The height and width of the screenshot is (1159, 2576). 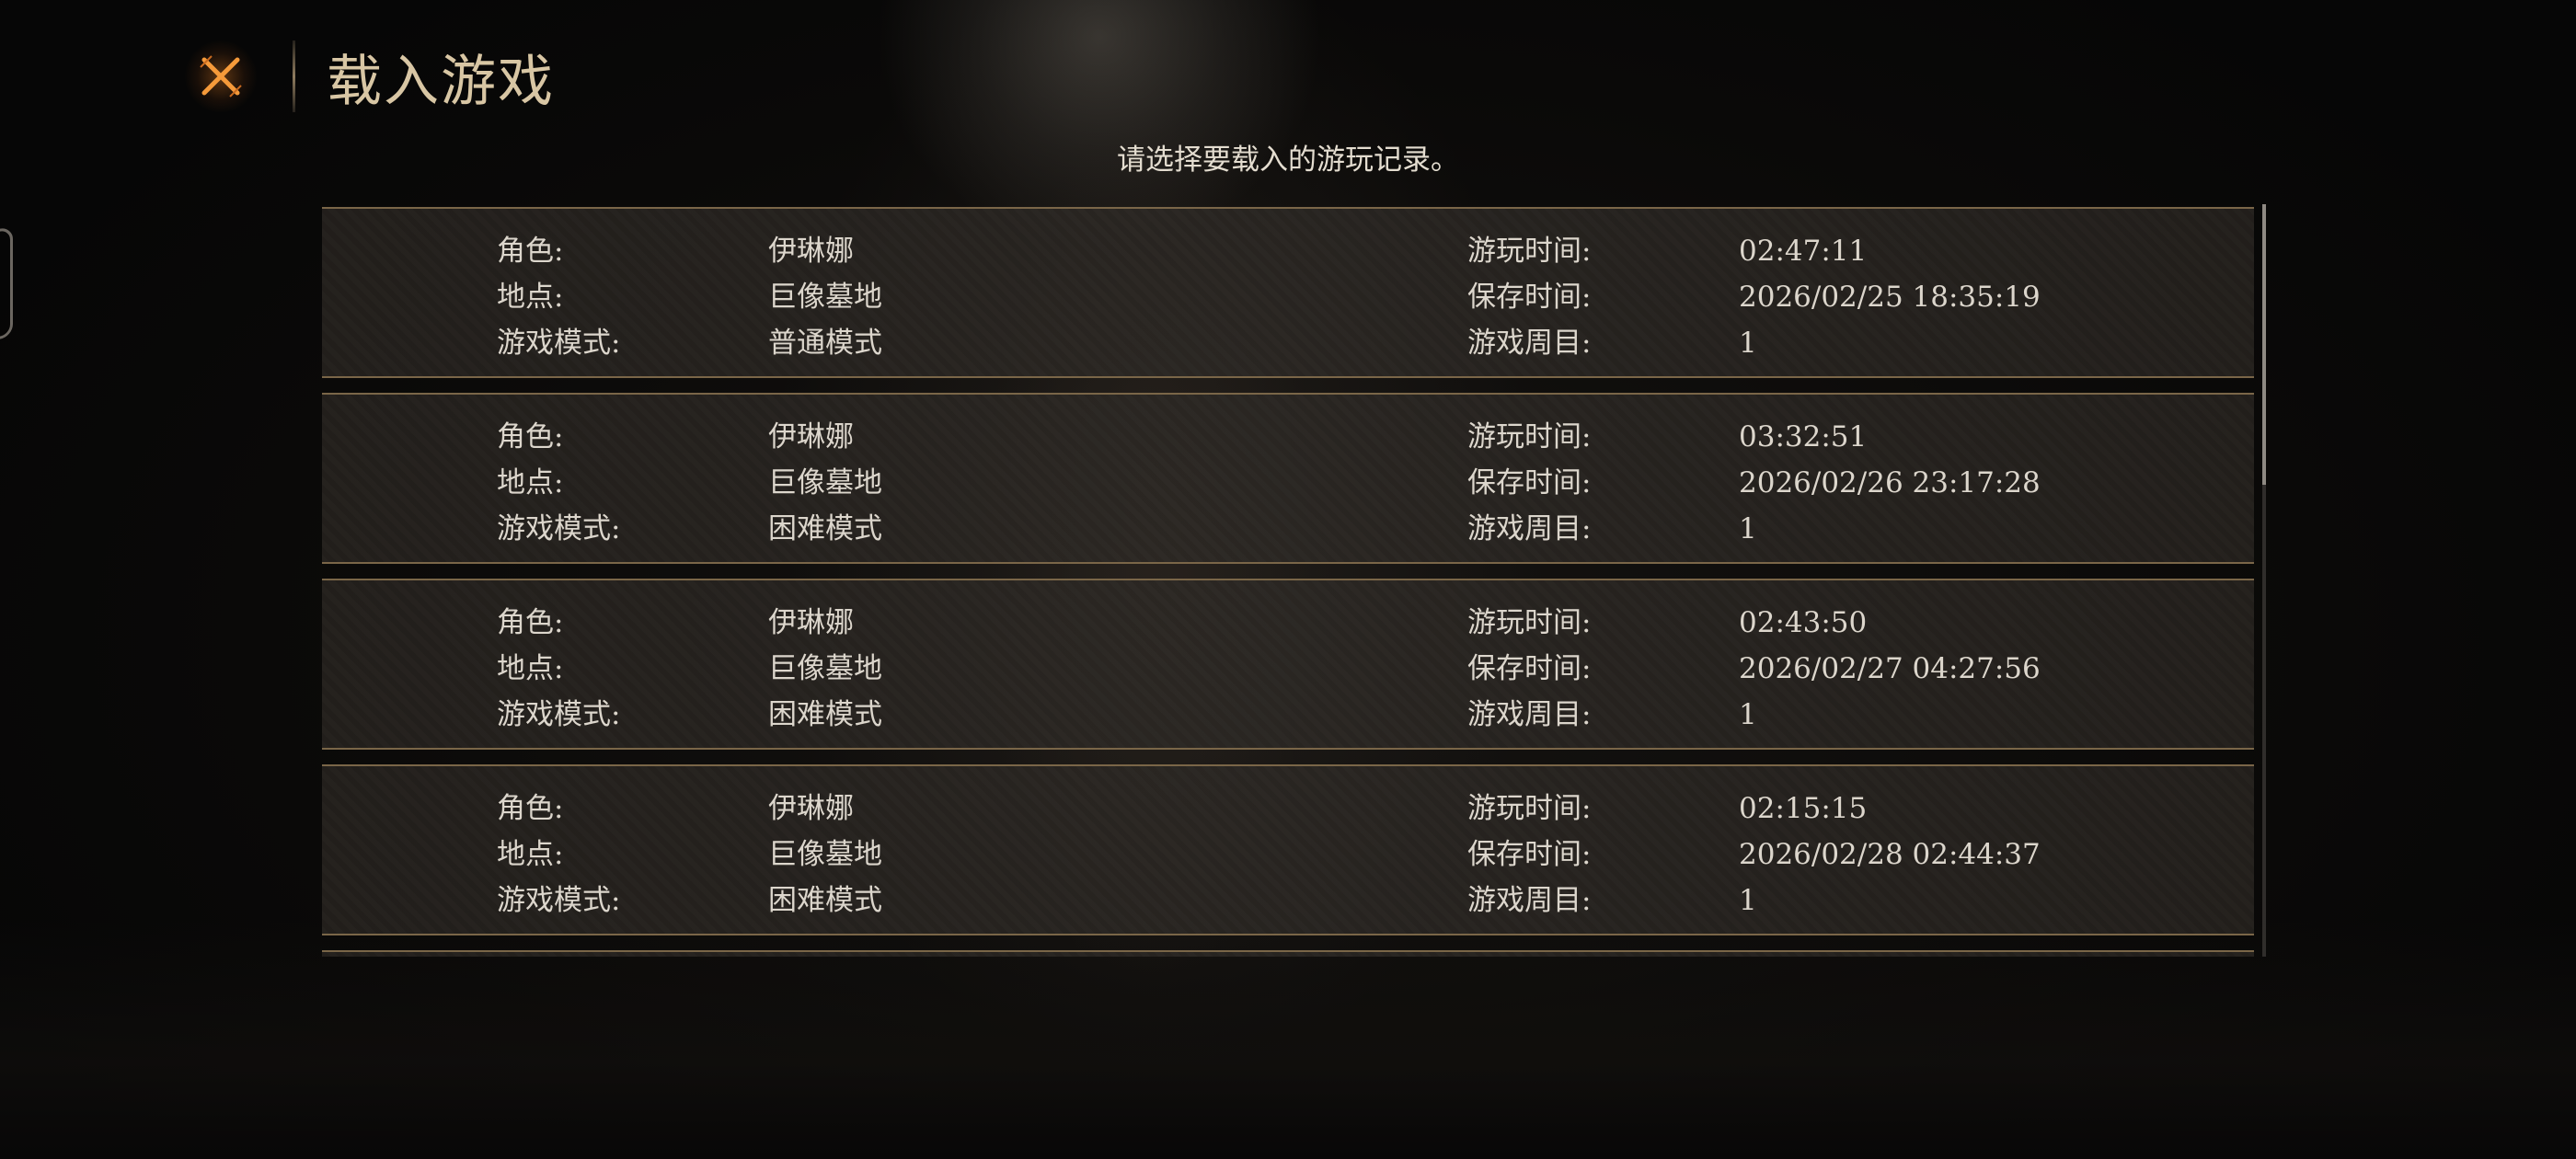 What do you see at coordinates (825, 343) in the screenshot?
I see `mode-value: 普通模式` at bounding box center [825, 343].